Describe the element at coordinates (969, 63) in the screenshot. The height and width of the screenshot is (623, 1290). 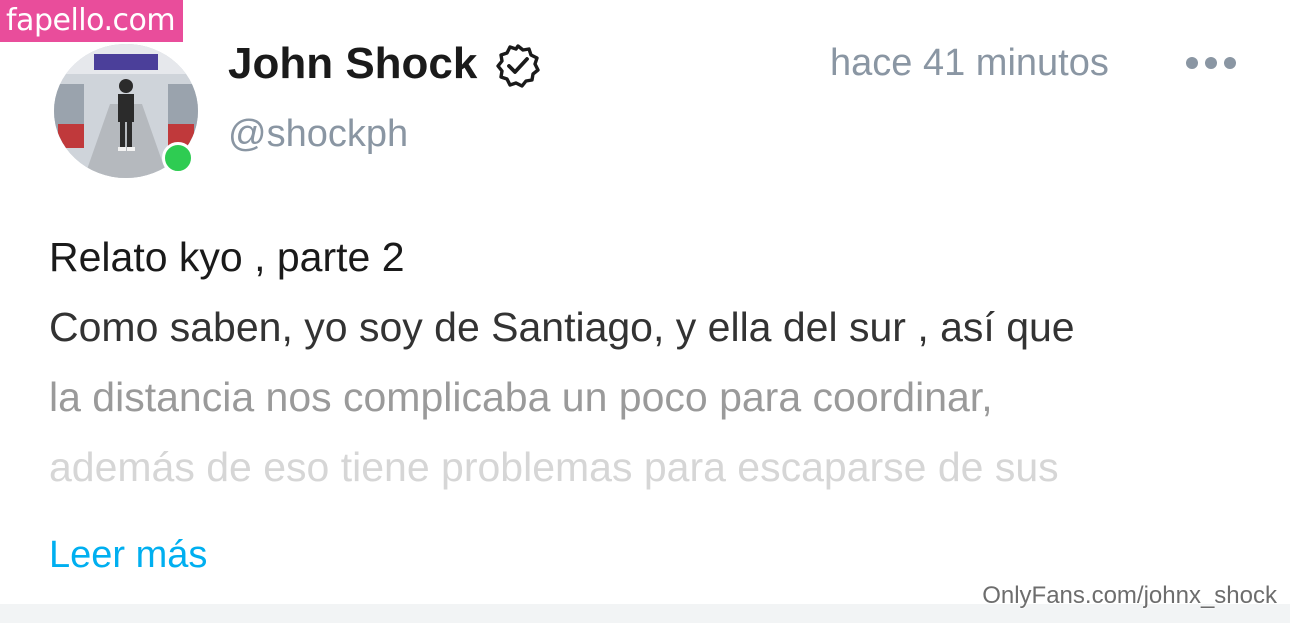
I see `post-timestamp: hace 41 minutos` at that location.